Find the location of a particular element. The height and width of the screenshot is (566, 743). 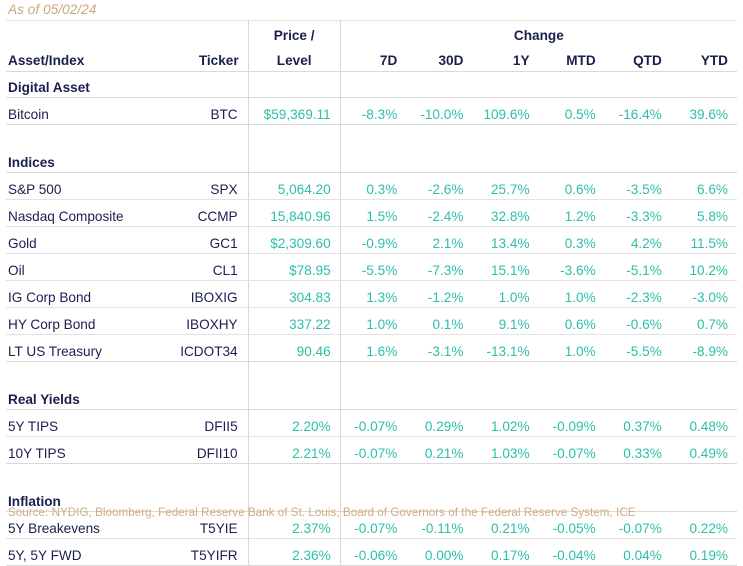

section-title: Digital Asset is located at coordinates (85, 84).